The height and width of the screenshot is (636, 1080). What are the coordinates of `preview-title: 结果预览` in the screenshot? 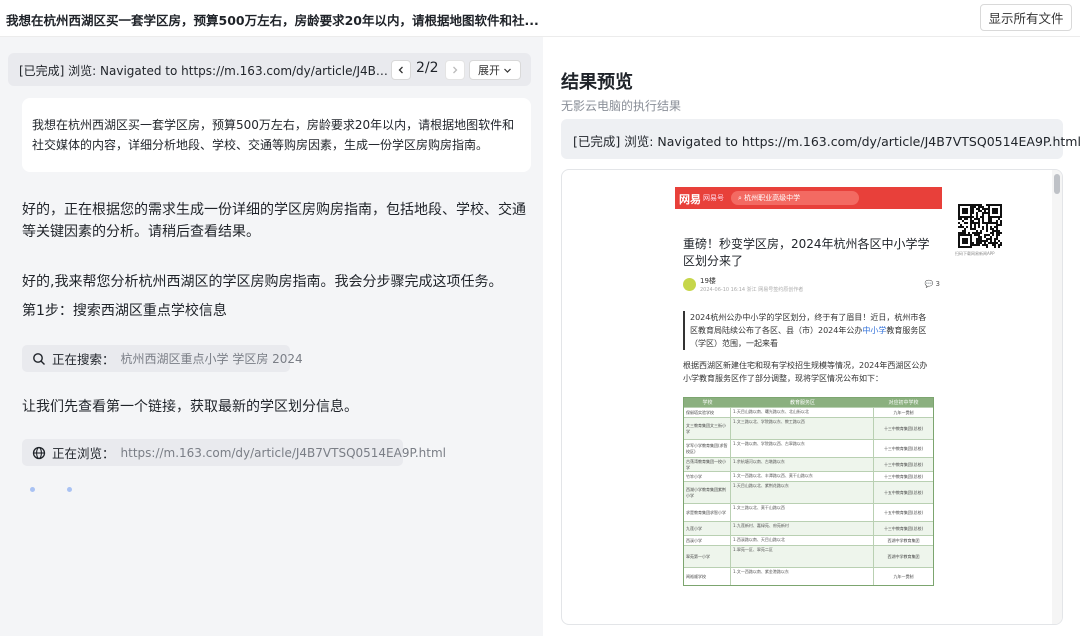 It's located at (597, 82).